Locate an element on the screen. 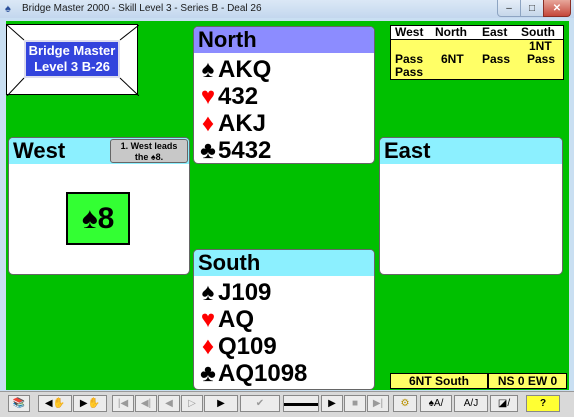  concede-button: ◪/ is located at coordinates (504, 403).